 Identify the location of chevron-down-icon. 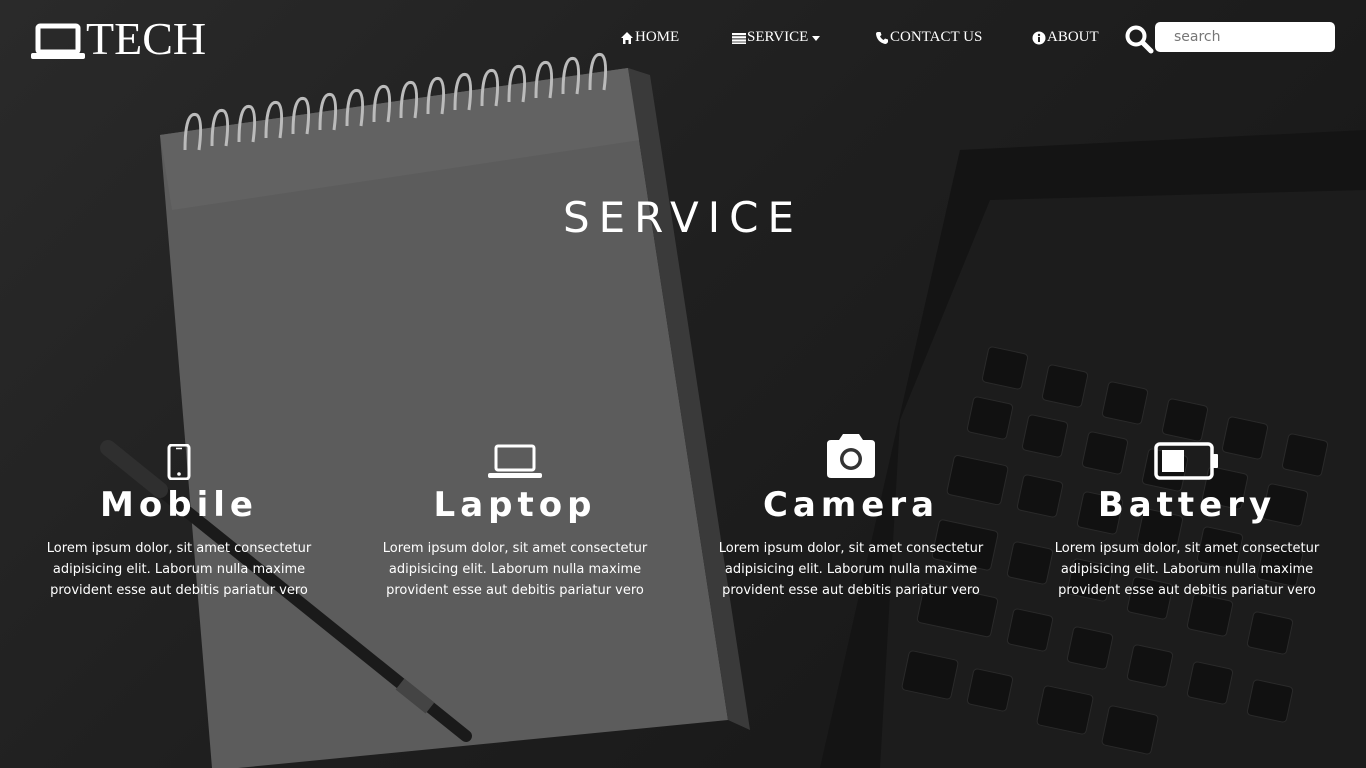
(816, 38).